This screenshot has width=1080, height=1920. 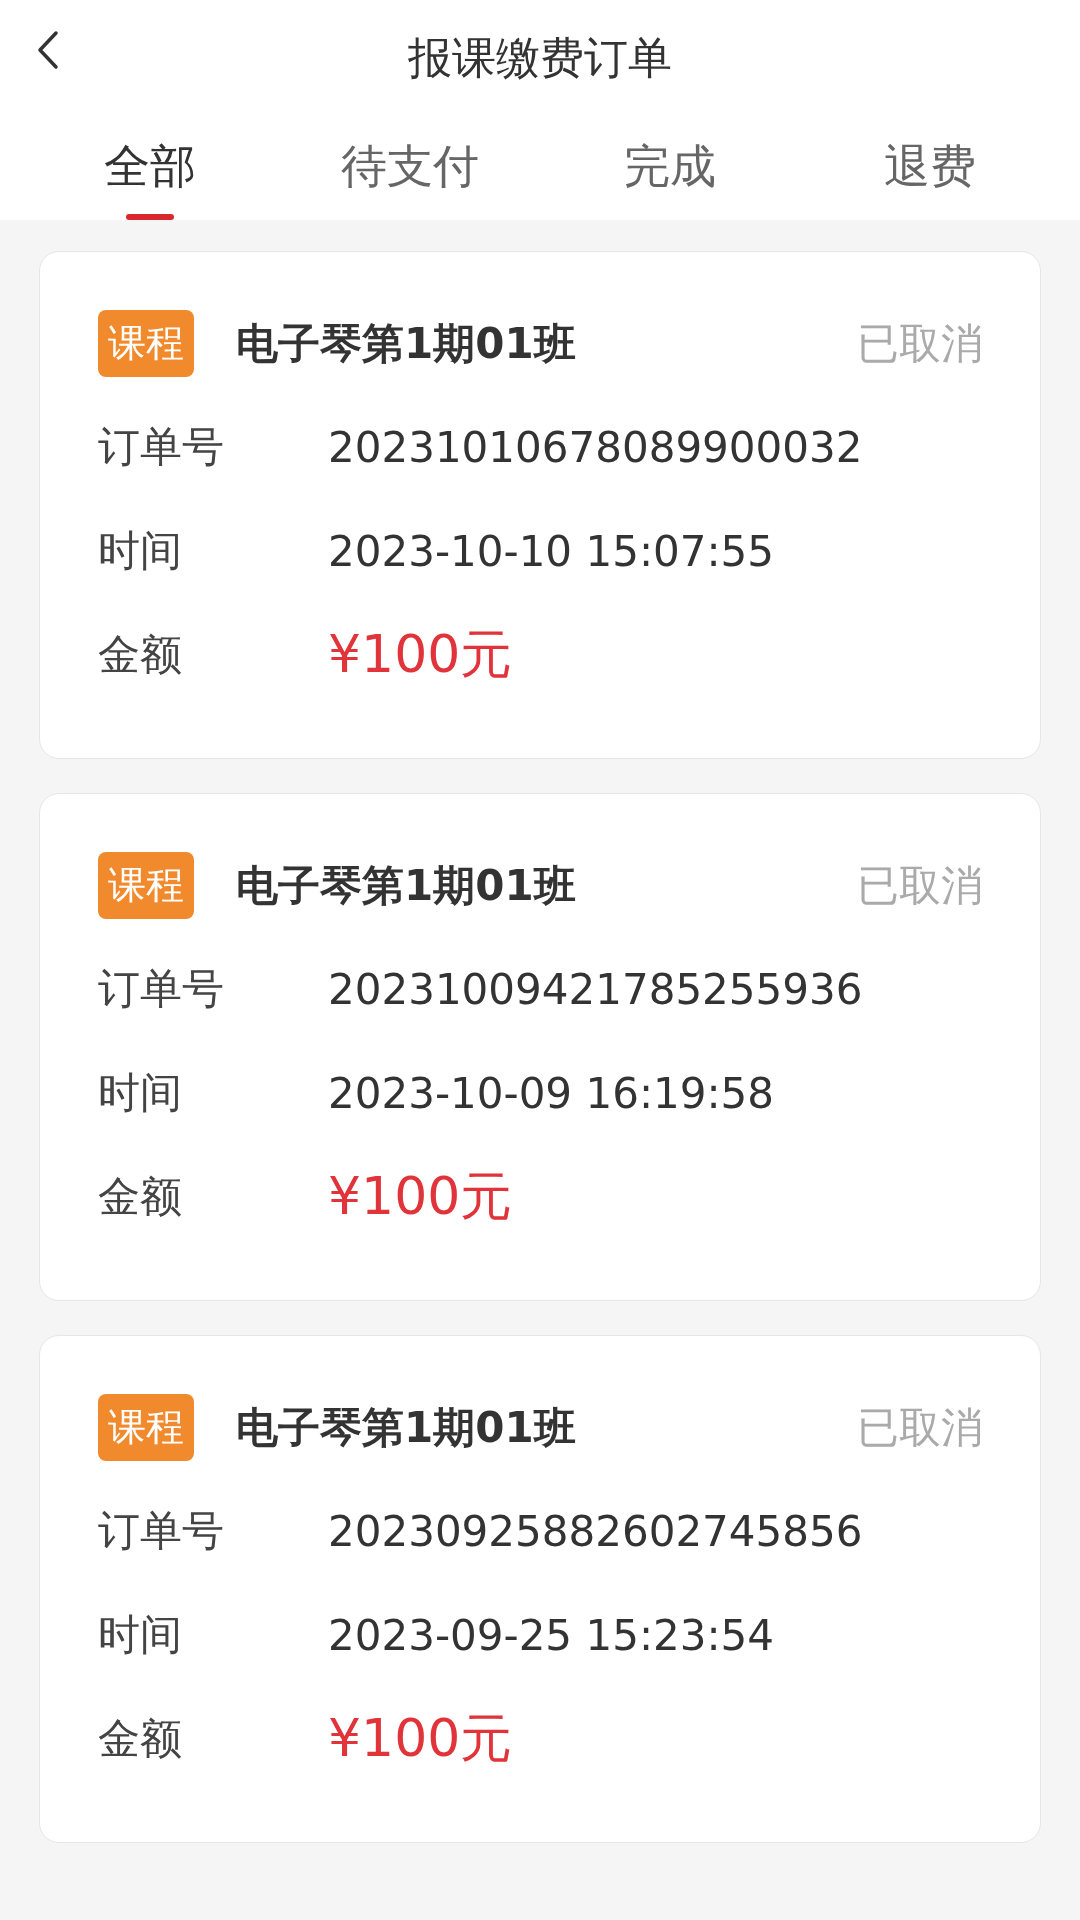 I want to click on field-value: 2023-10-10 15:07:55, so click(x=551, y=551).